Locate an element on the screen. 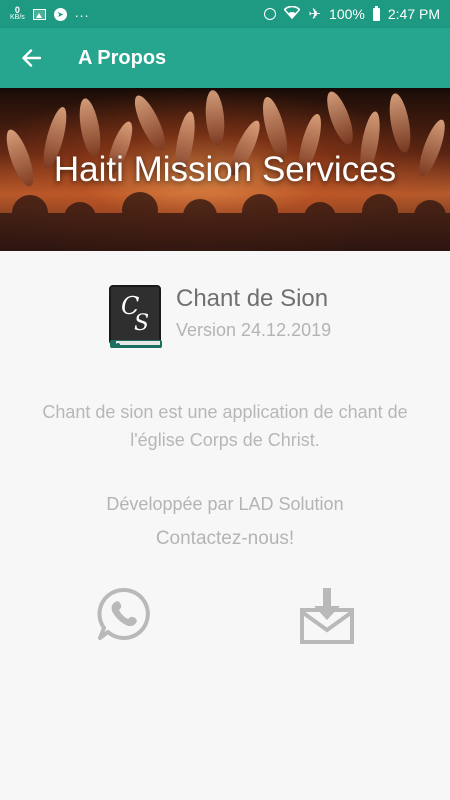  developer-credit: Développée par LAD Solution is located at coordinates (225, 504).